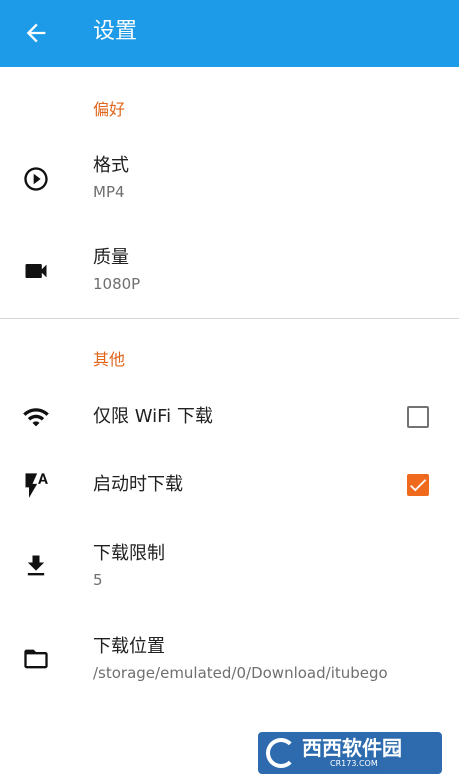 This screenshot has width=459, height=781. Describe the element at coordinates (36, 659) in the screenshot. I see `folder-icon` at that location.